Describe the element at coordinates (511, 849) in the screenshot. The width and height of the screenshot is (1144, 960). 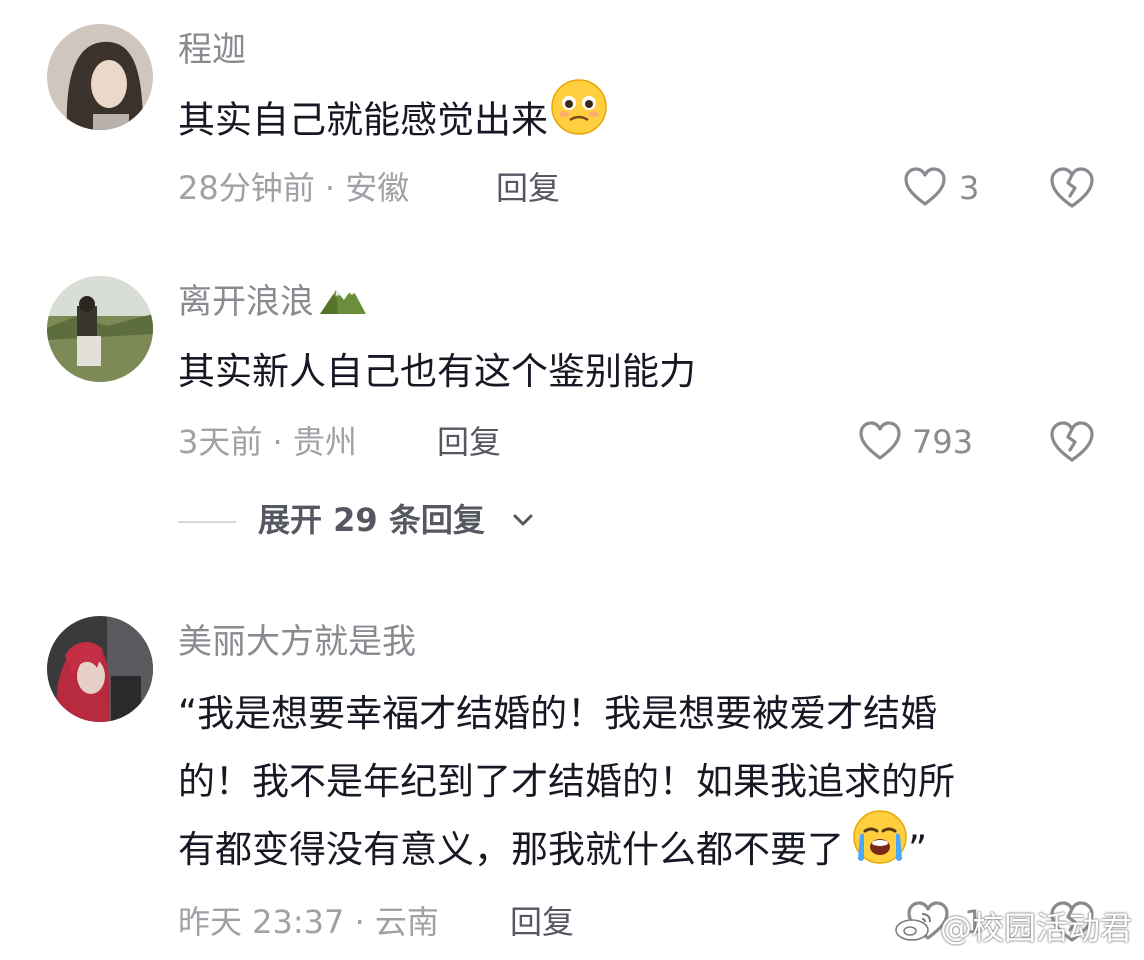
I see `comment-text-line-content: 有都变得没有意义，那我就什么都不要了` at that location.